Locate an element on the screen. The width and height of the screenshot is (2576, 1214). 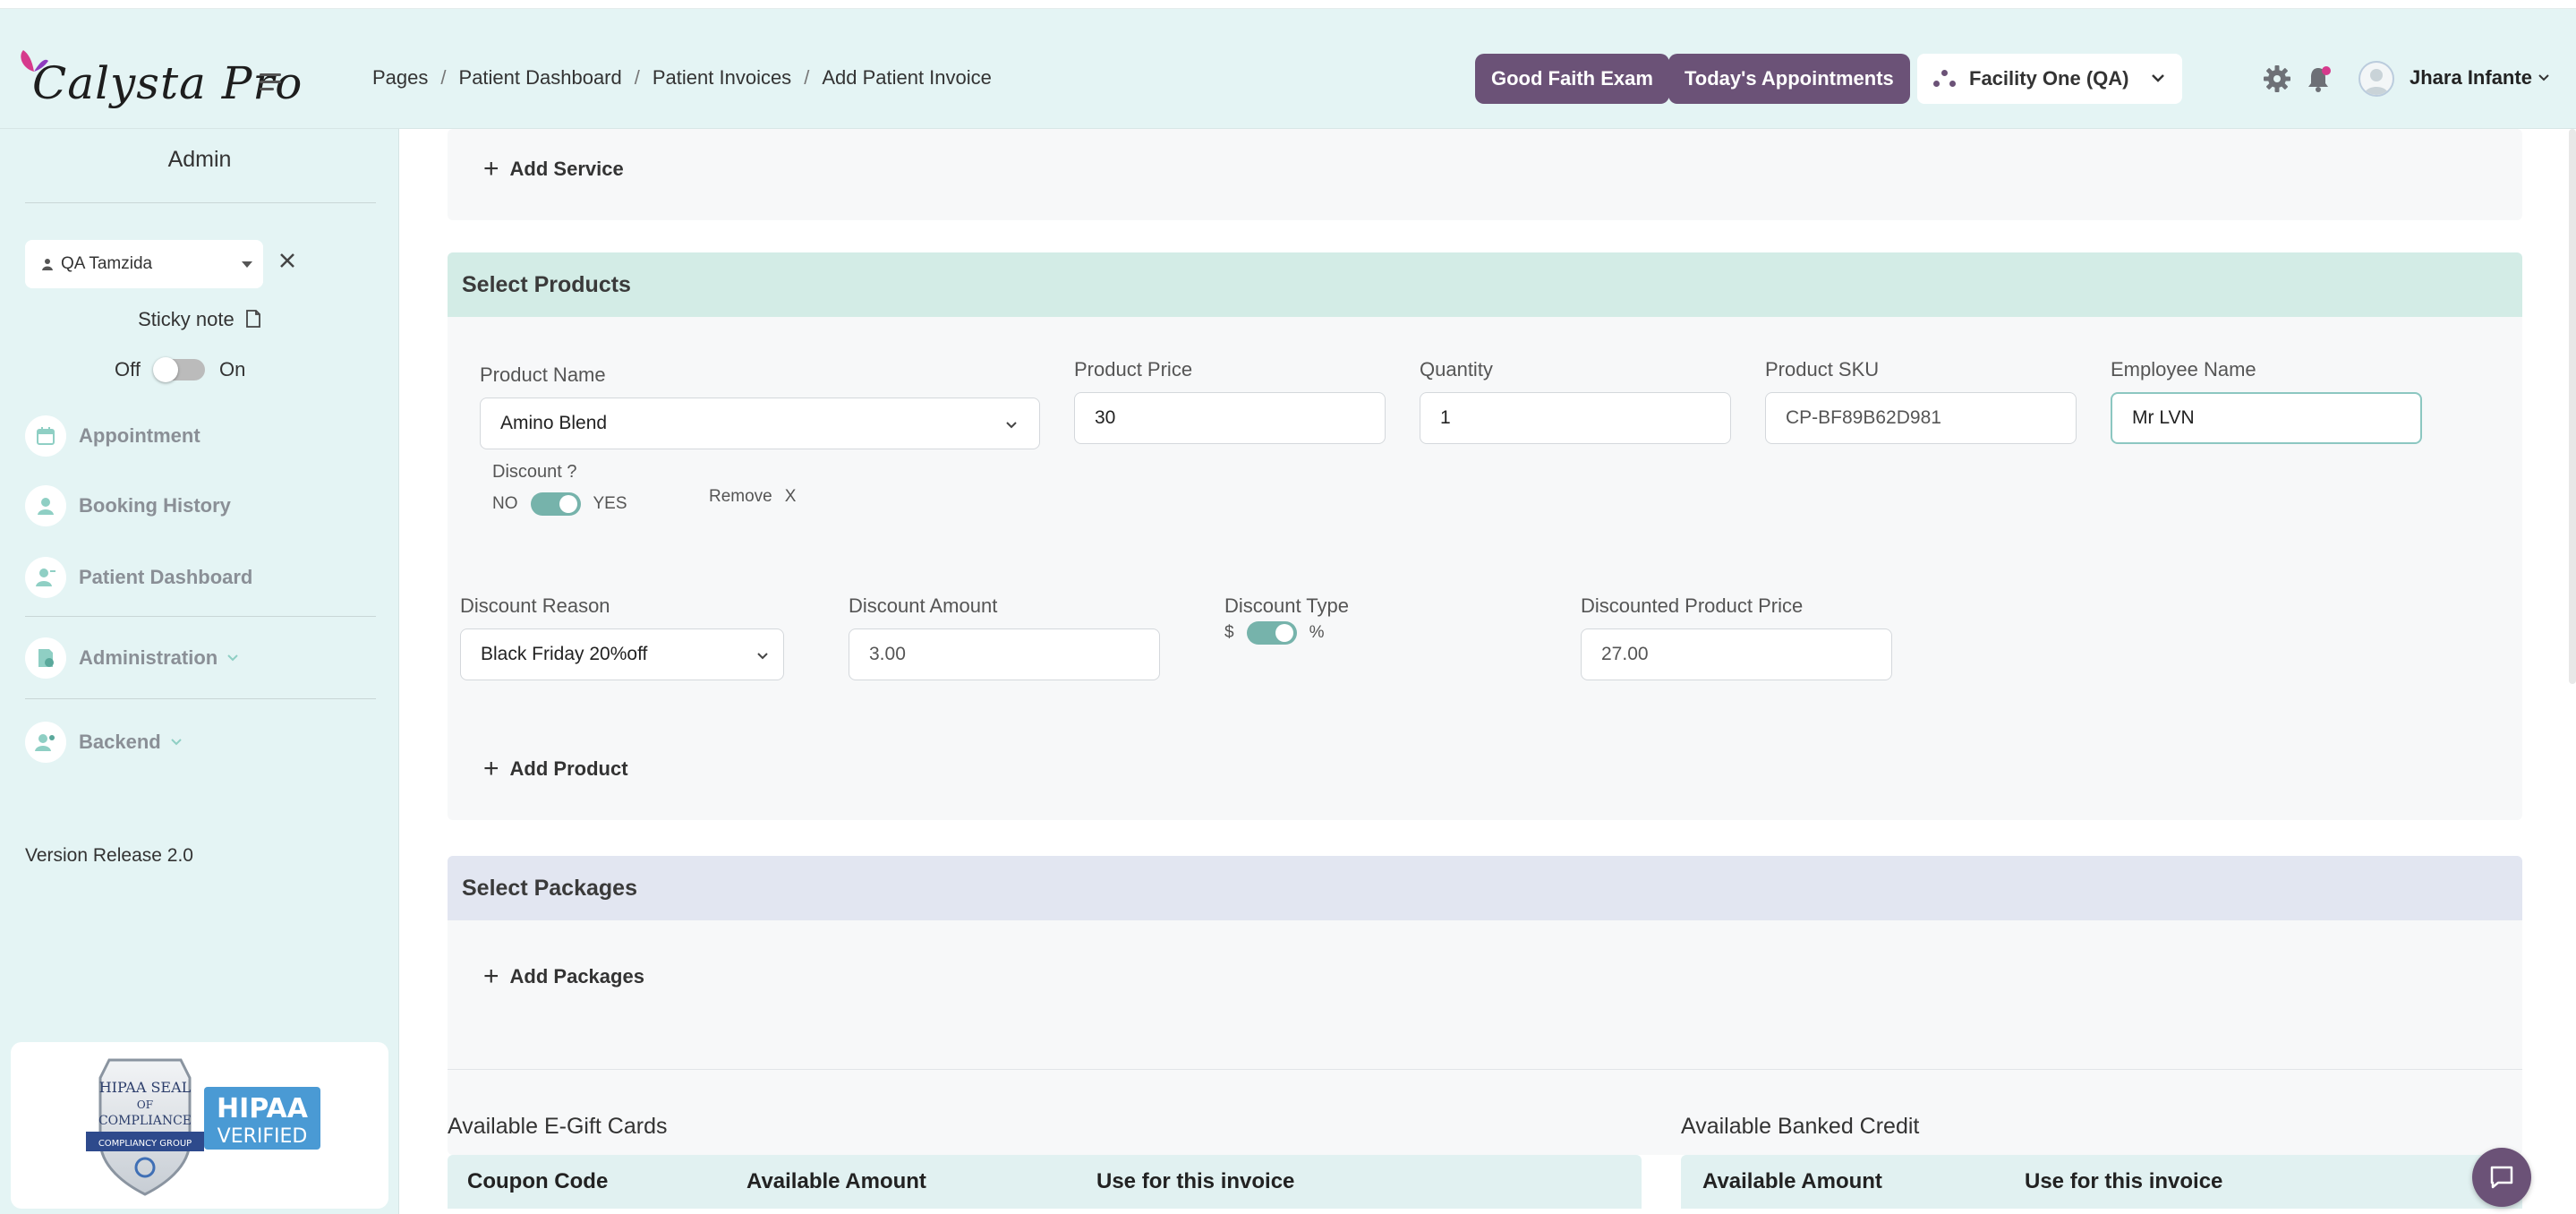
note-icon is located at coordinates (252, 319).